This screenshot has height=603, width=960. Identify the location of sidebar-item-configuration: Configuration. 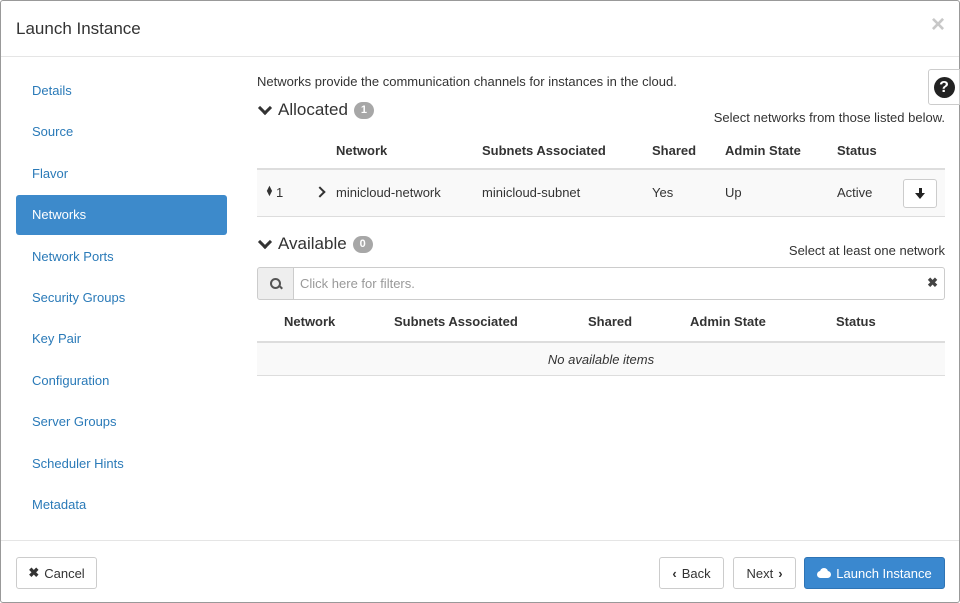
(121, 381).